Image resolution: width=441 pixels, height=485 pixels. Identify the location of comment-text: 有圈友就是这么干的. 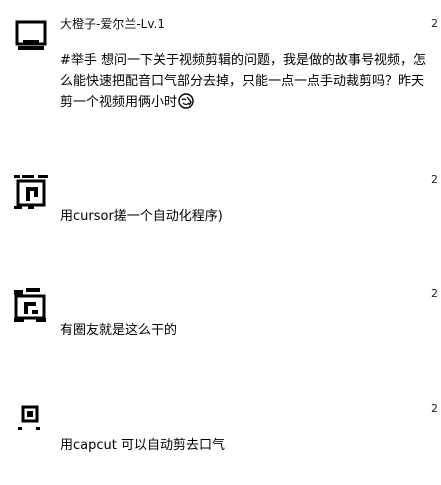
(119, 330).